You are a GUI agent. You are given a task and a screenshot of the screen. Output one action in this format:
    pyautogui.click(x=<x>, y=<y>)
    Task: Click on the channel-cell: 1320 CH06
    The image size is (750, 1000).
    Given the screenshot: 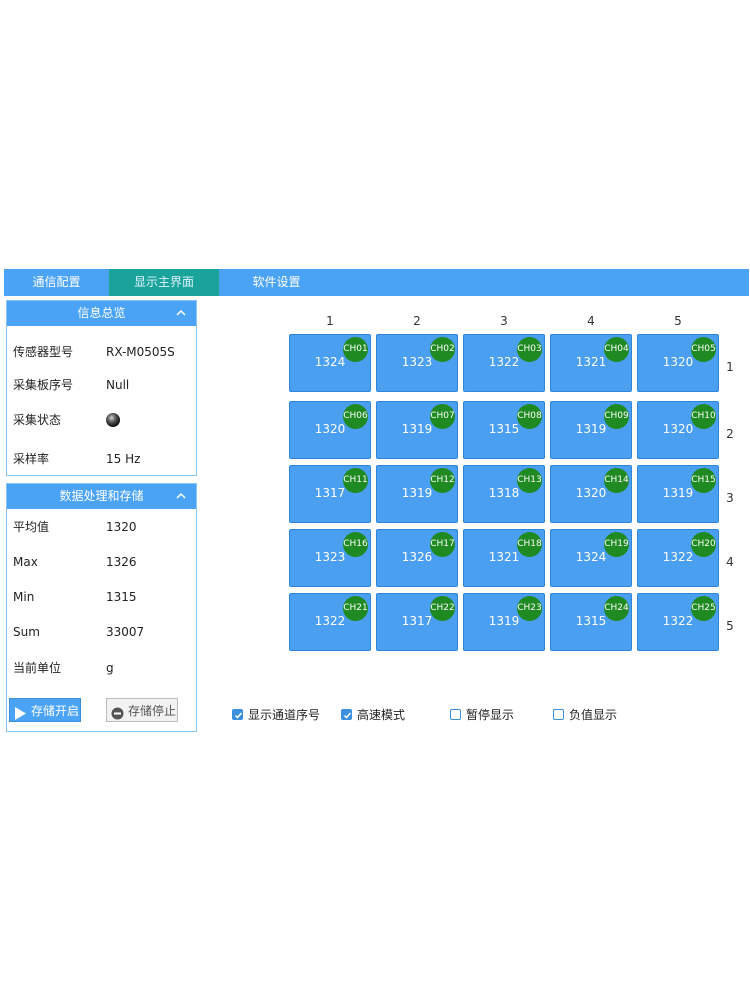 What is the action you would take?
    pyautogui.click(x=330, y=430)
    